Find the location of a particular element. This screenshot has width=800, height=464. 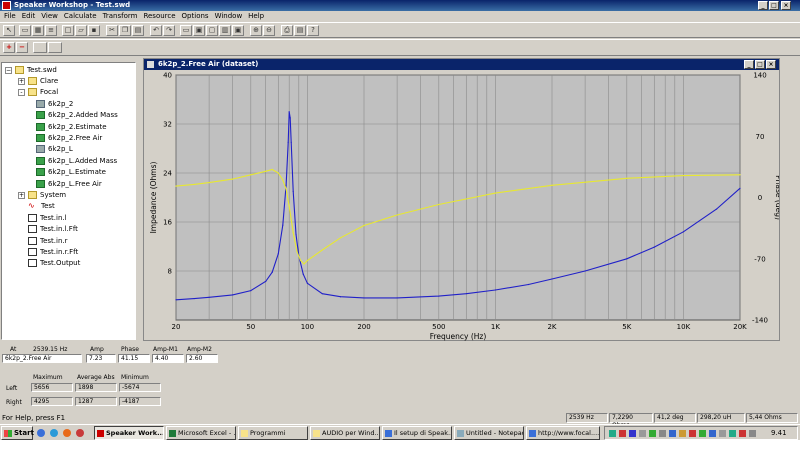

tree-item: Test.Output is located at coordinates (49, 263).